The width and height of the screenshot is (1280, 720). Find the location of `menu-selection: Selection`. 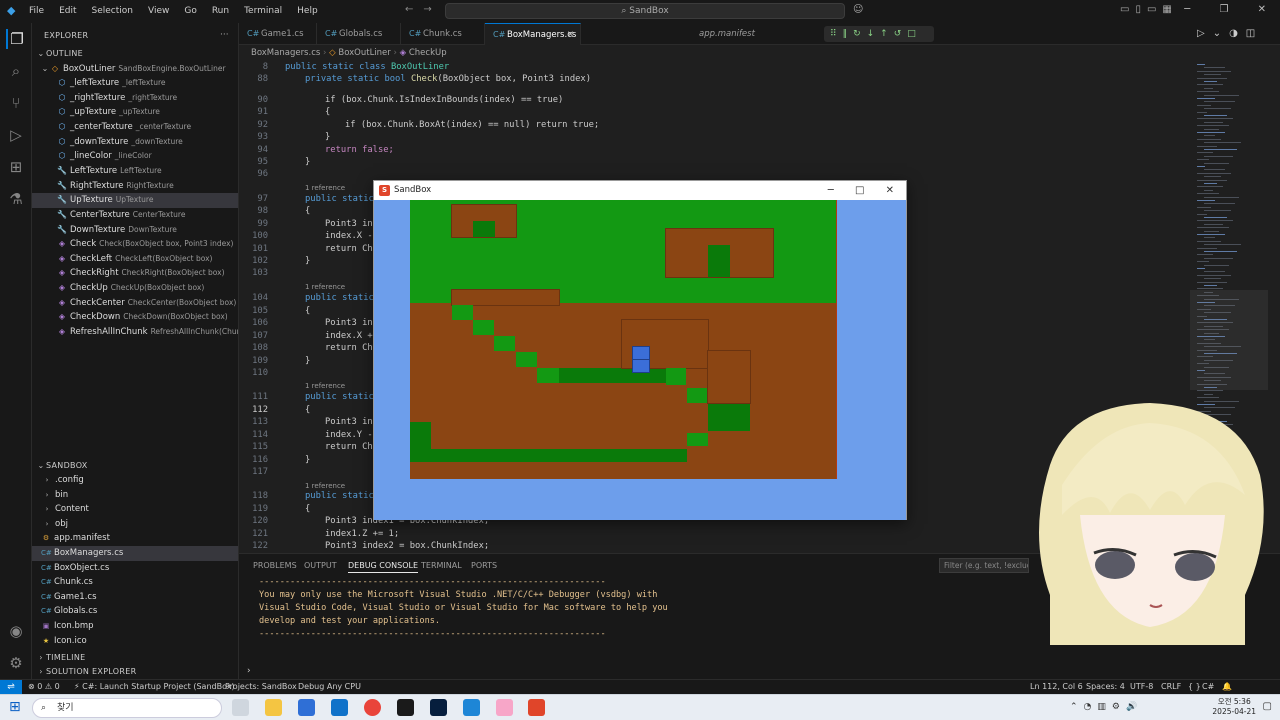

menu-selection: Selection is located at coordinates (112, 11).